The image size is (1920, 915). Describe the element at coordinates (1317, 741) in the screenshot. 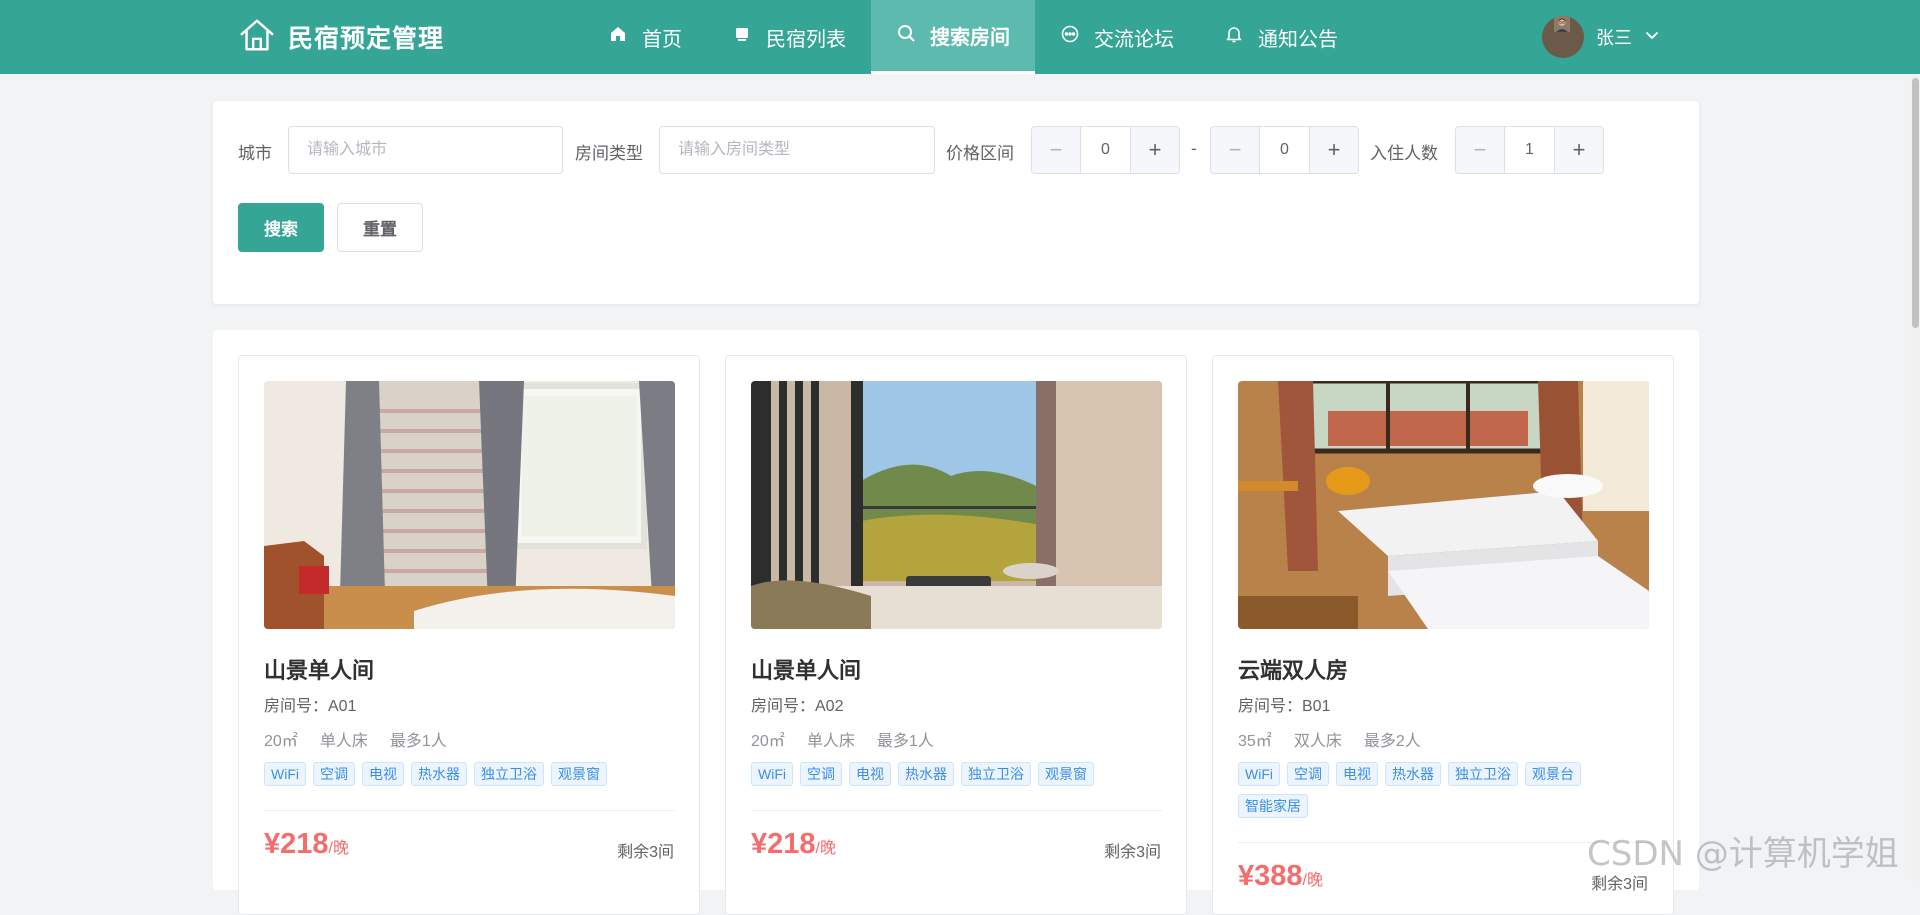

I see `room-bed: 双人床` at that location.